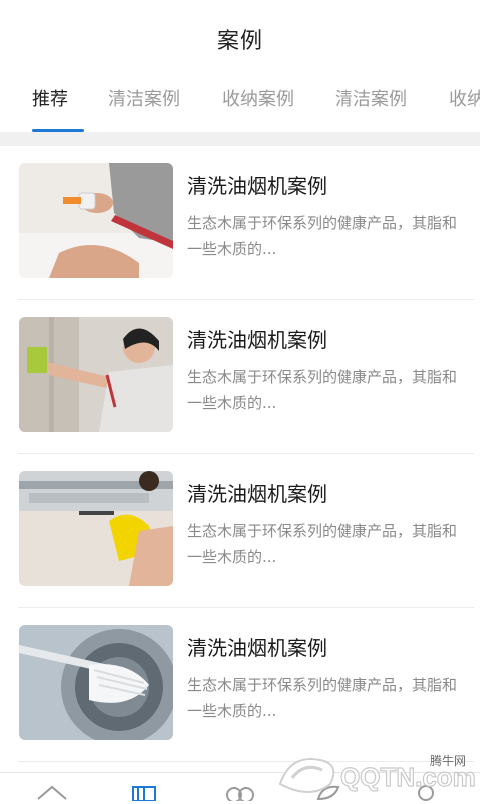 This screenshot has width=480, height=804. I want to click on page-header: 案例, so click(240, 39).